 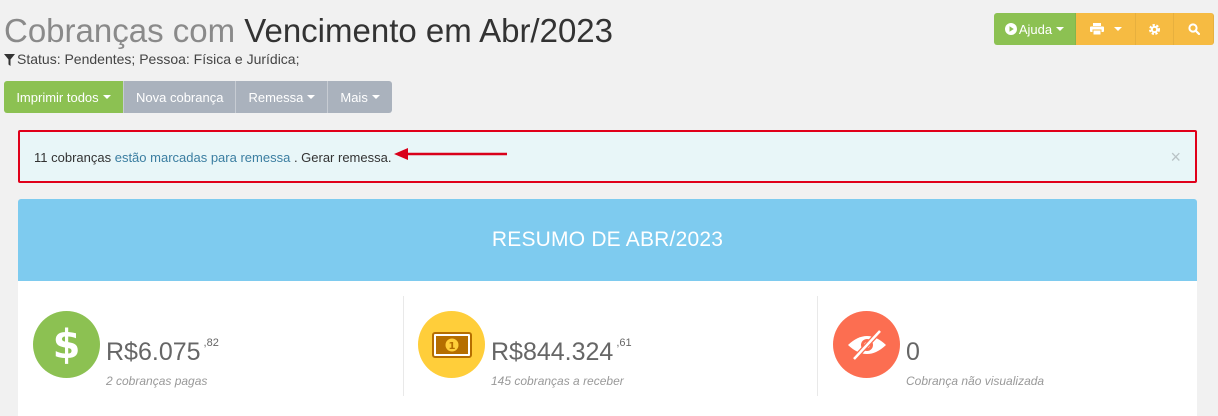 I want to click on eye-slash-icon, so click(x=866, y=344).